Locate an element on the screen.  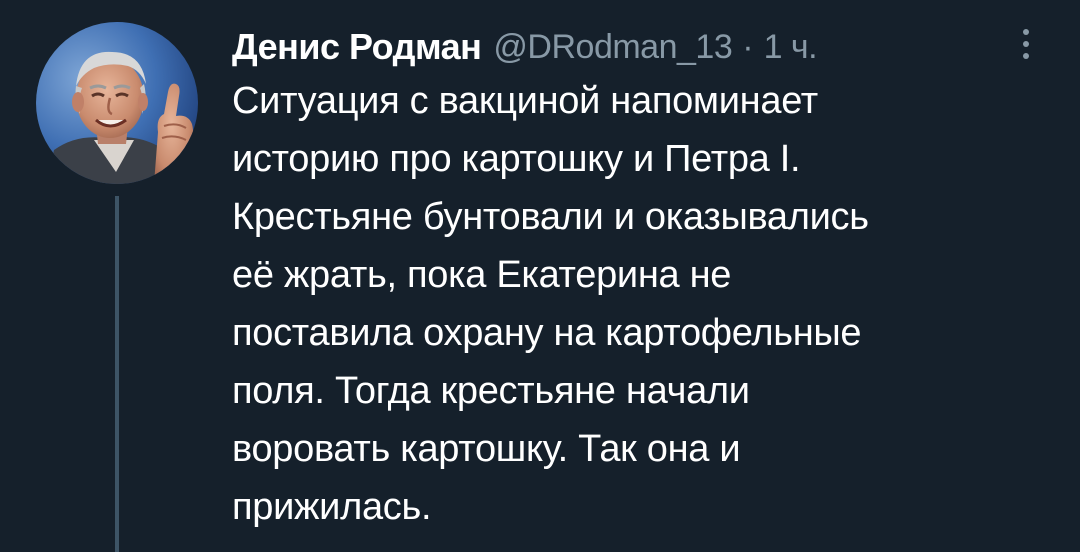
user-handle: @DRodman_13 is located at coordinates (612, 47).